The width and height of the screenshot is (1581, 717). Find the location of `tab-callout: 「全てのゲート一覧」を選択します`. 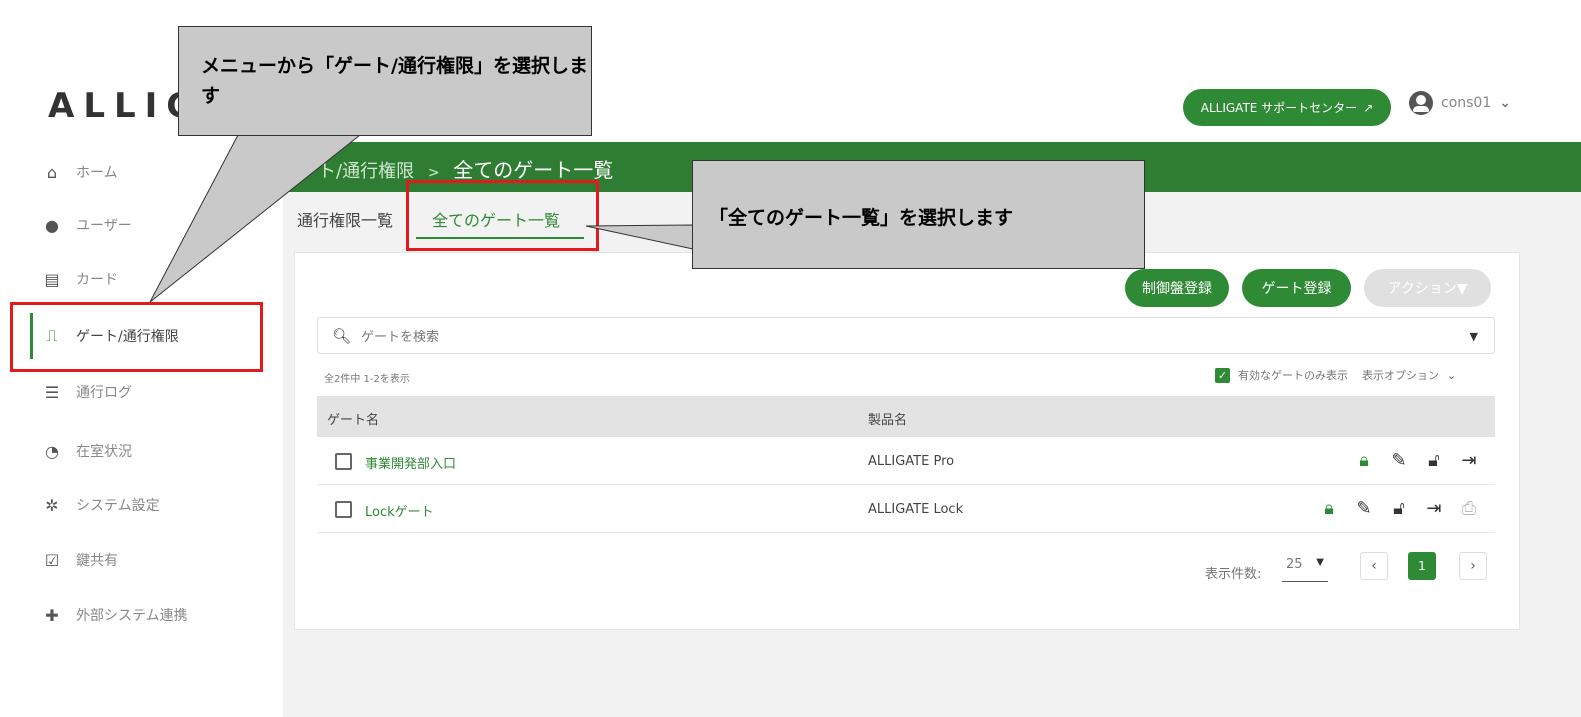

tab-callout: 「全てのゲート一覧」を選択します is located at coordinates (918, 214).